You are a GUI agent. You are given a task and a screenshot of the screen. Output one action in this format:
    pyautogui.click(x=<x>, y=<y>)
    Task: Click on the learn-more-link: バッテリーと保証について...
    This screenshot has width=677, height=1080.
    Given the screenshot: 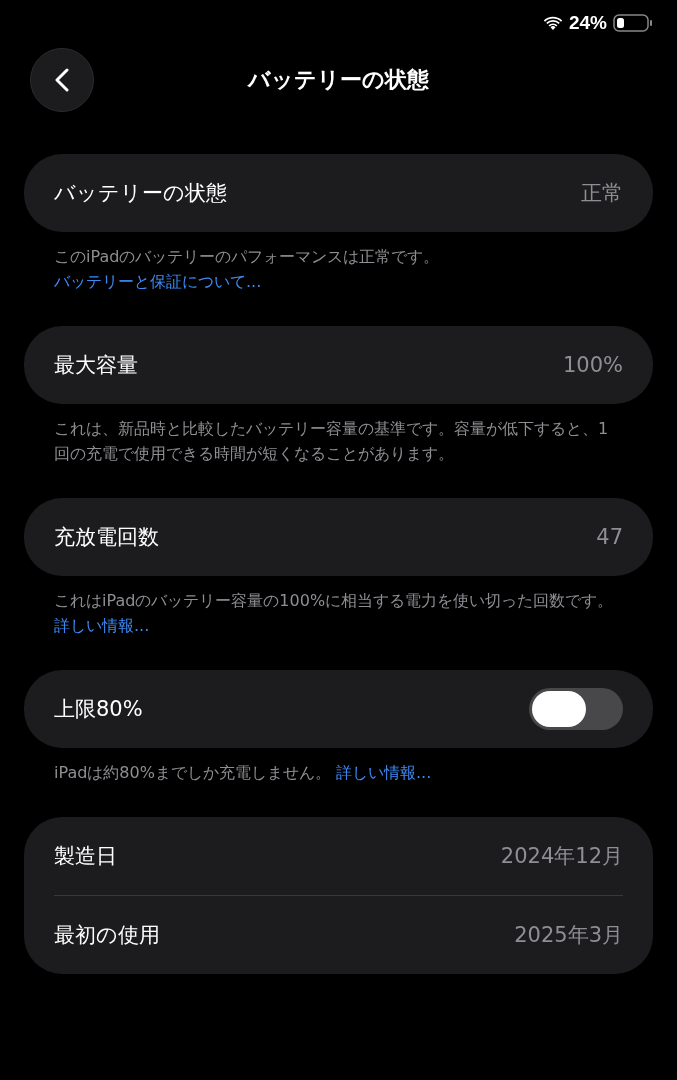 What is the action you would take?
    pyautogui.click(x=158, y=281)
    